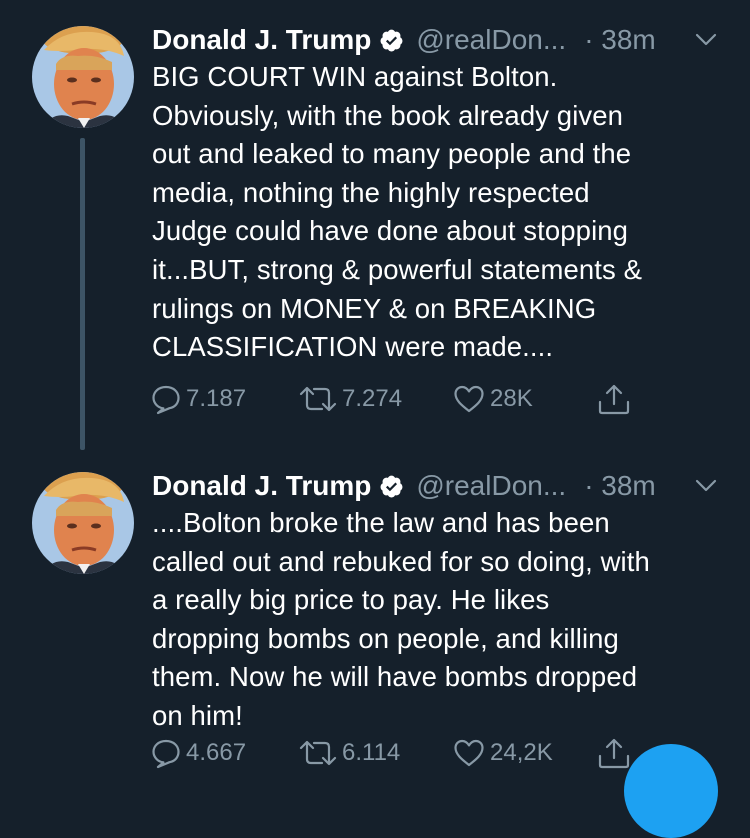 The width and height of the screenshot is (750, 838). Describe the element at coordinates (371, 752) in the screenshot. I see `retweet-count: 6.114` at that location.